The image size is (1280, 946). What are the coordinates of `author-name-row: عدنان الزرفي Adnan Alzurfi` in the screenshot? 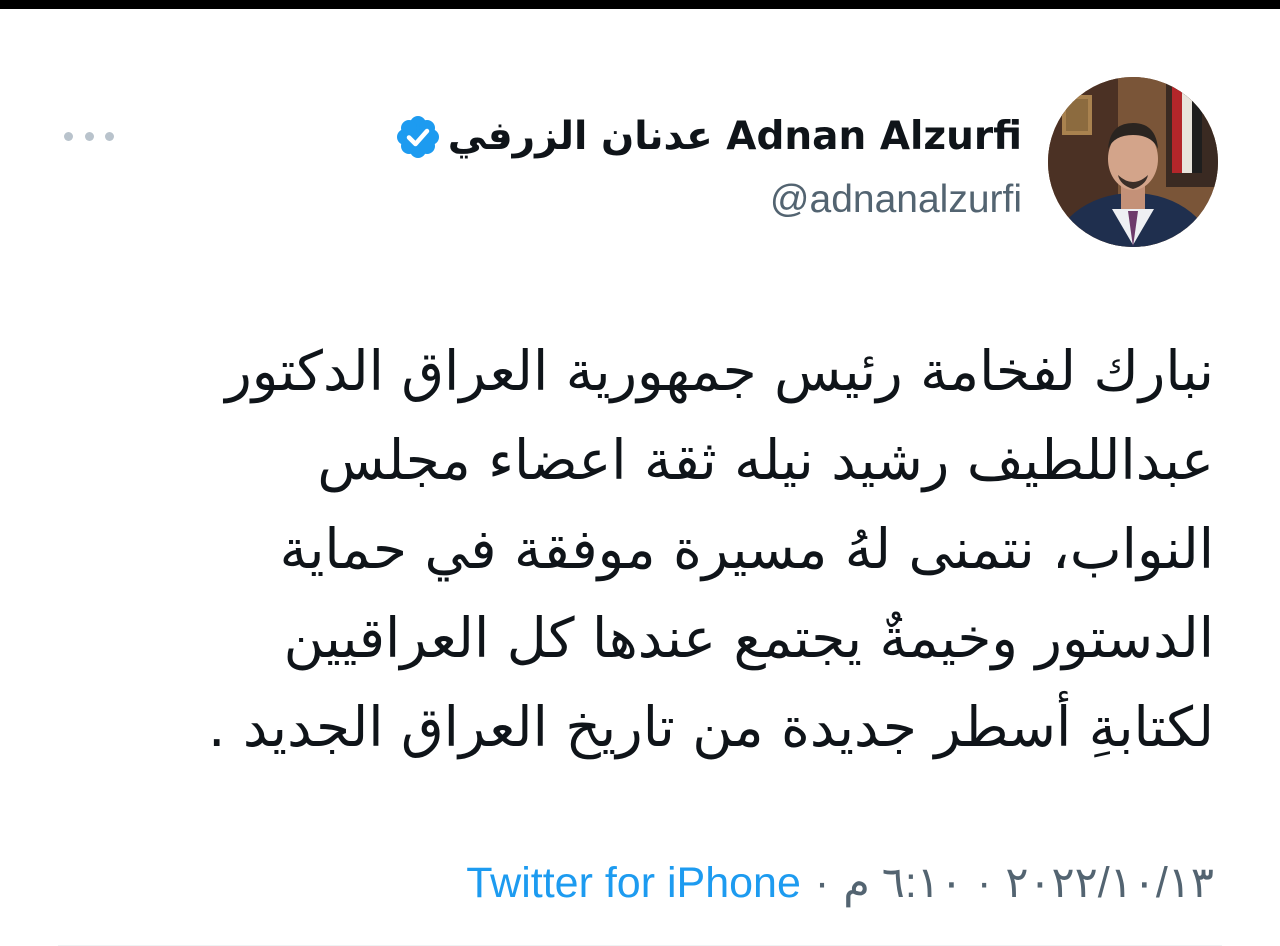 It's located at (709, 137).